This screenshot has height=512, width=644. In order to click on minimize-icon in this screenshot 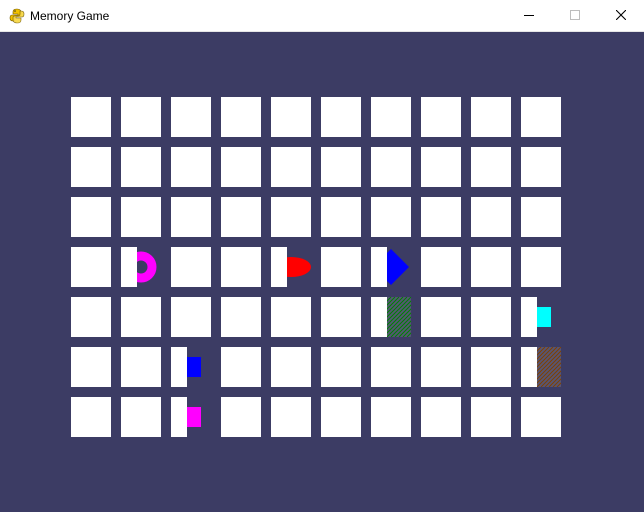, I will do `click(529, 15)`.